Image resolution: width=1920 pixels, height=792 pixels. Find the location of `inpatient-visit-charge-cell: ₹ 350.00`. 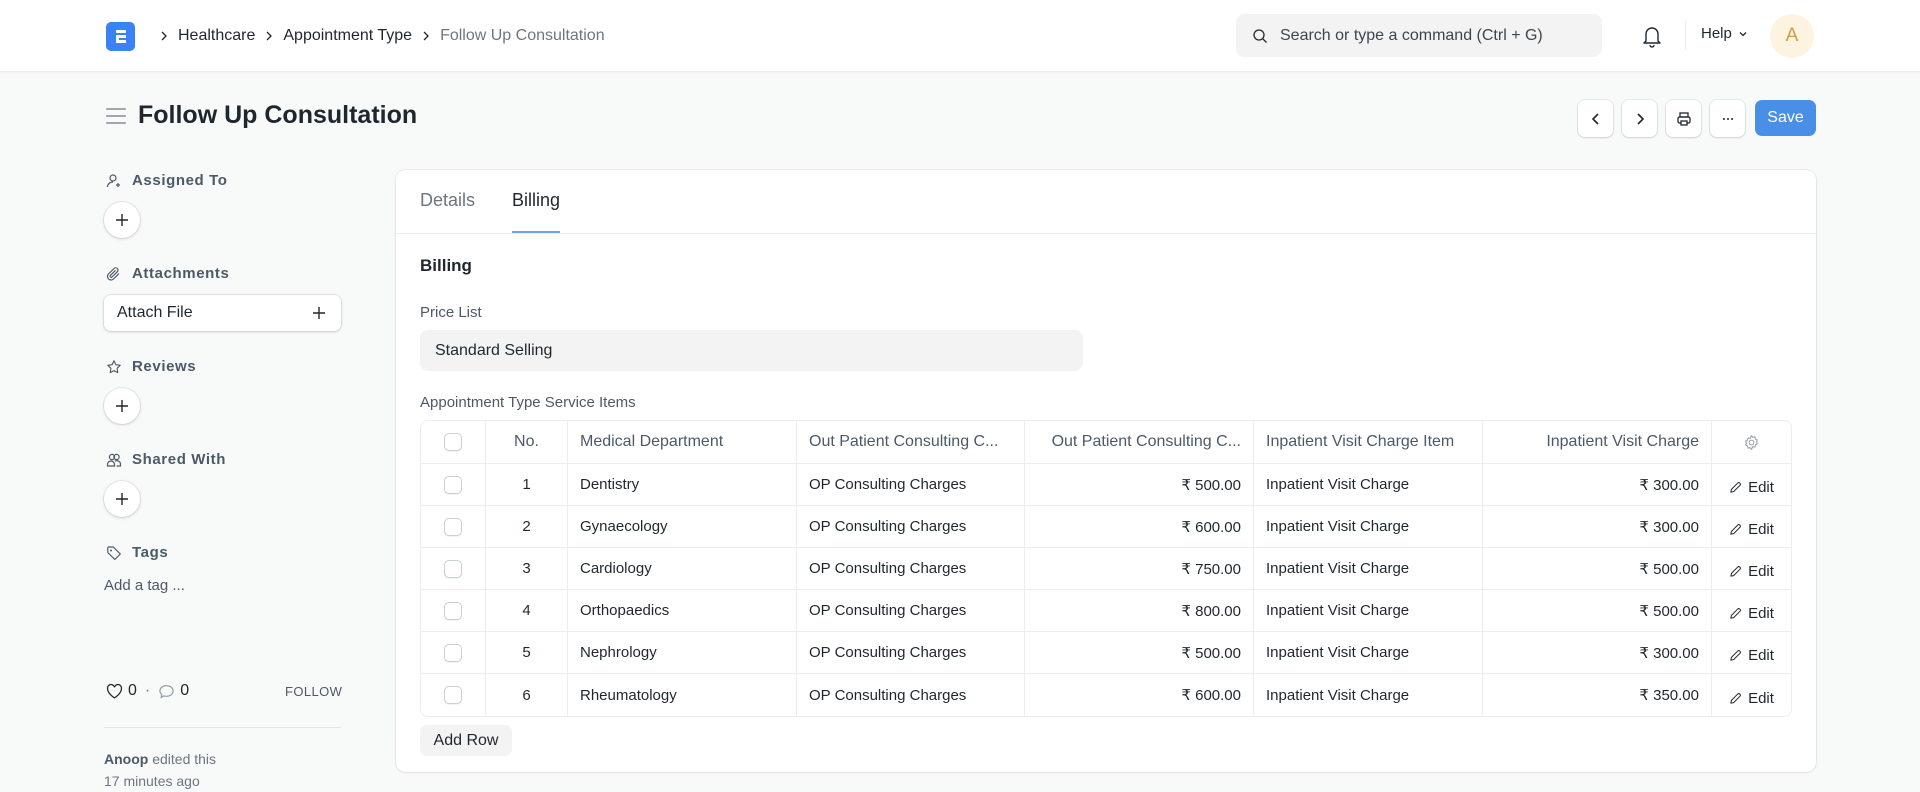

inpatient-visit-charge-cell: ₹ 350.00 is located at coordinates (1597, 695).